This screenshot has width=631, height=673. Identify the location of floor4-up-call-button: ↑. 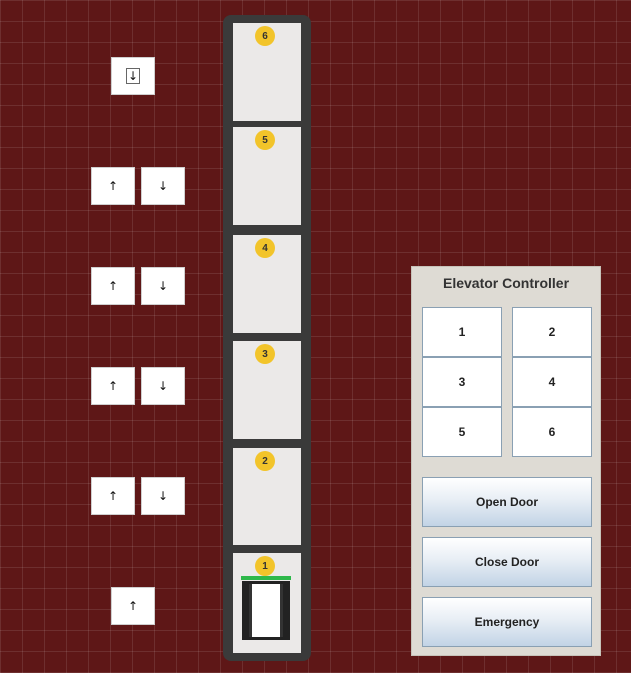
(113, 286).